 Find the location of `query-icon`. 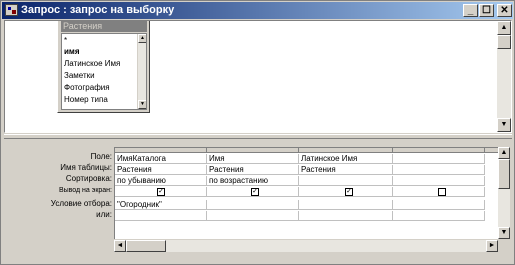

query-icon is located at coordinates (11, 10).